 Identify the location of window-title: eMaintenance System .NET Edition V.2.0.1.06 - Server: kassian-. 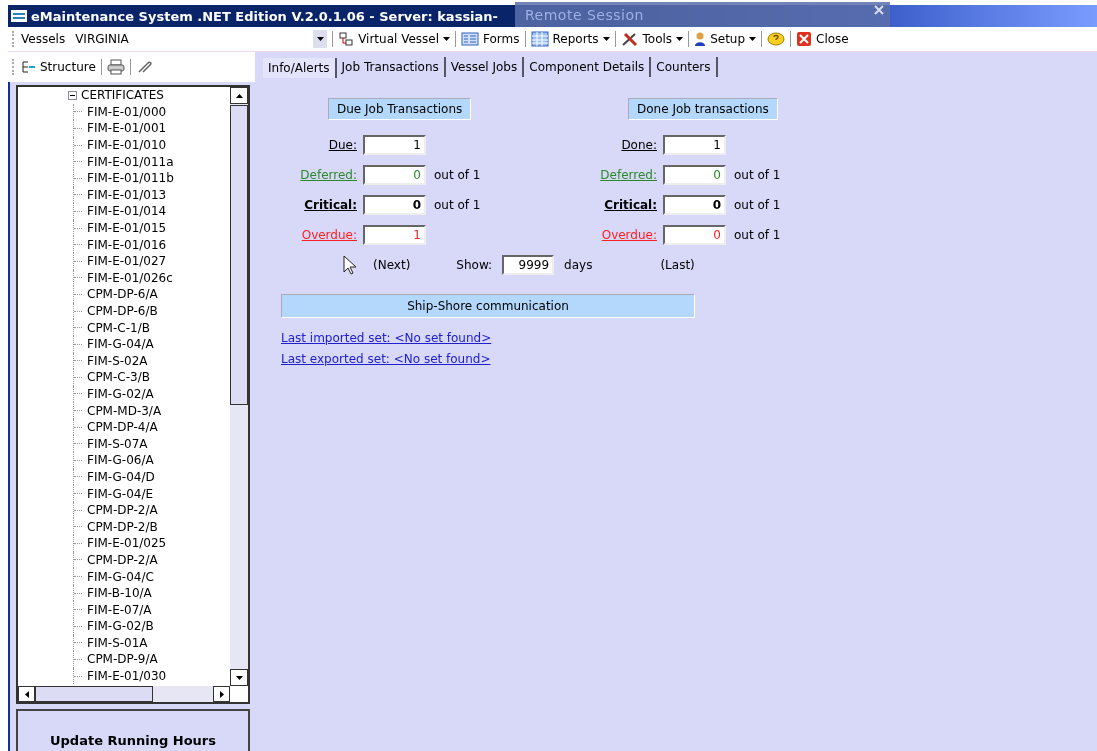
(264, 16).